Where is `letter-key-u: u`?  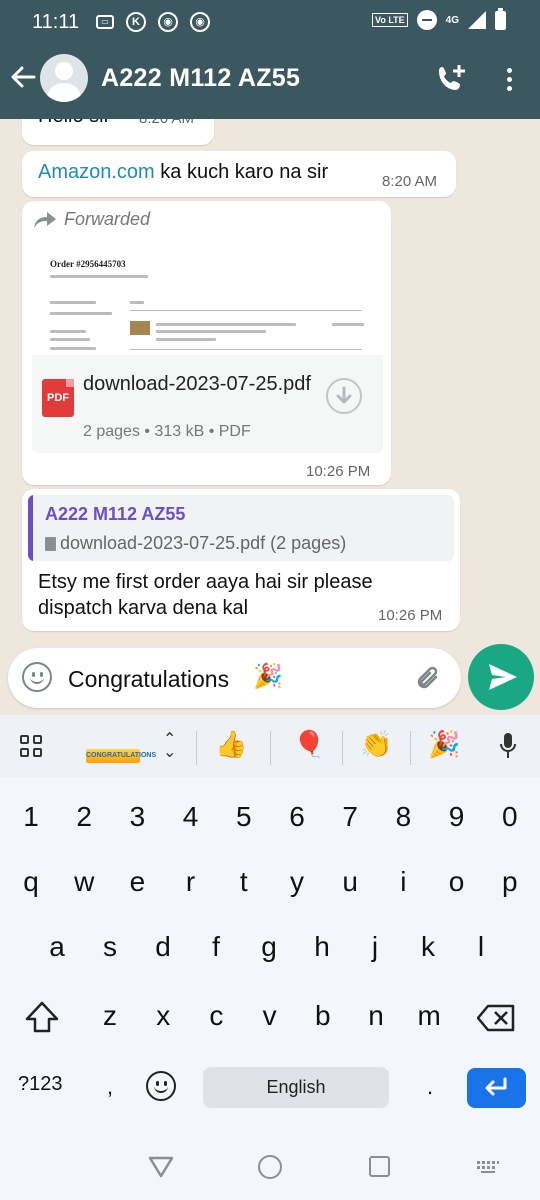 letter-key-u: u is located at coordinates (350, 882).